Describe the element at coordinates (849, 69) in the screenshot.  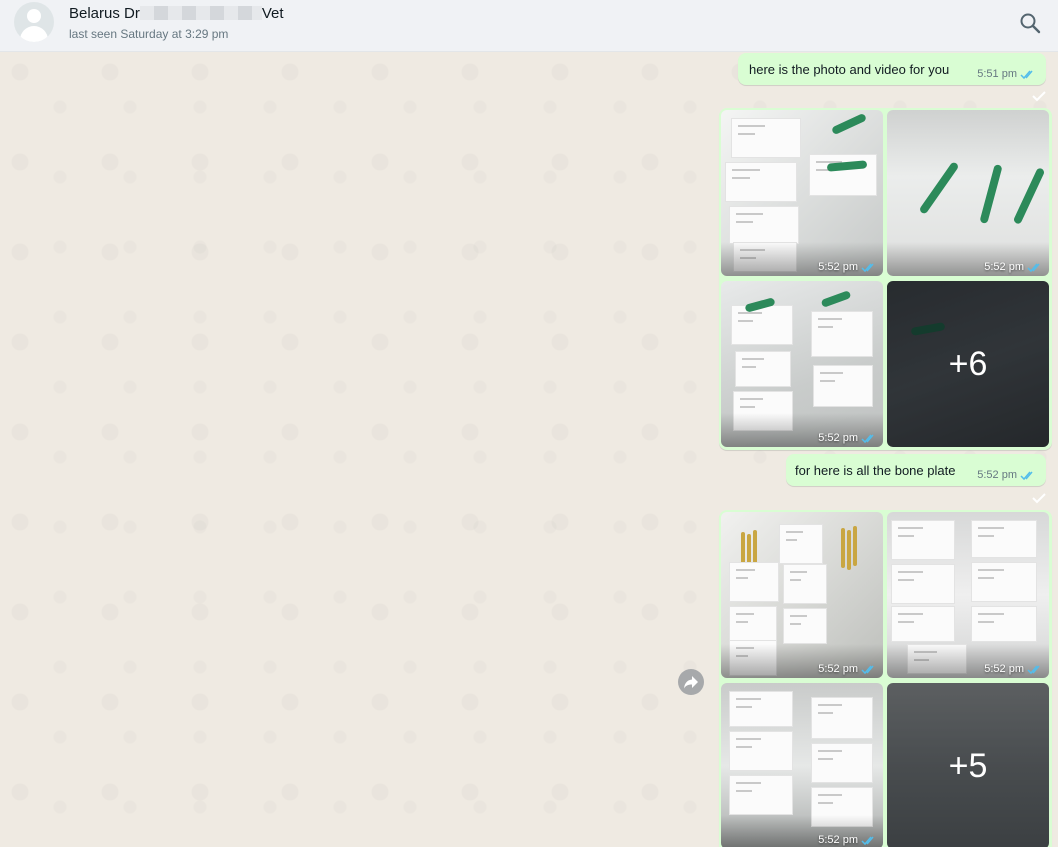
I see `message-text: here is the photo and video for you` at that location.